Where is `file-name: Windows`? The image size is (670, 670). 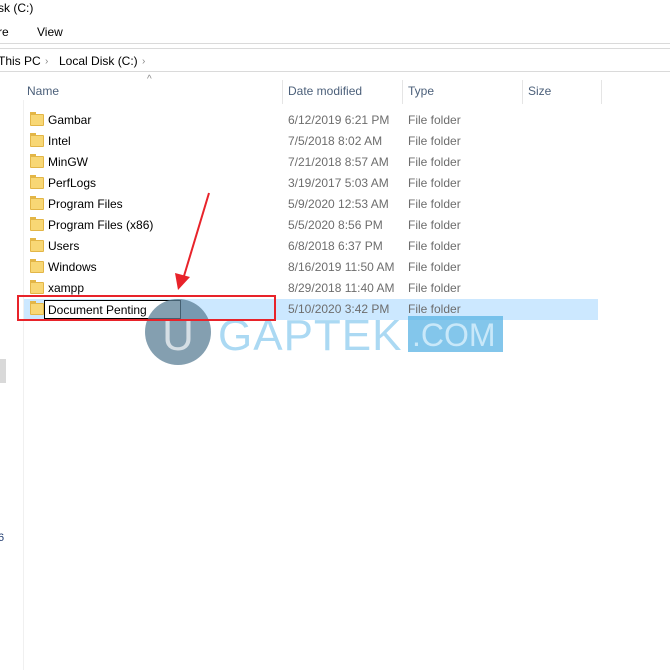
file-name: Windows is located at coordinates (72, 267).